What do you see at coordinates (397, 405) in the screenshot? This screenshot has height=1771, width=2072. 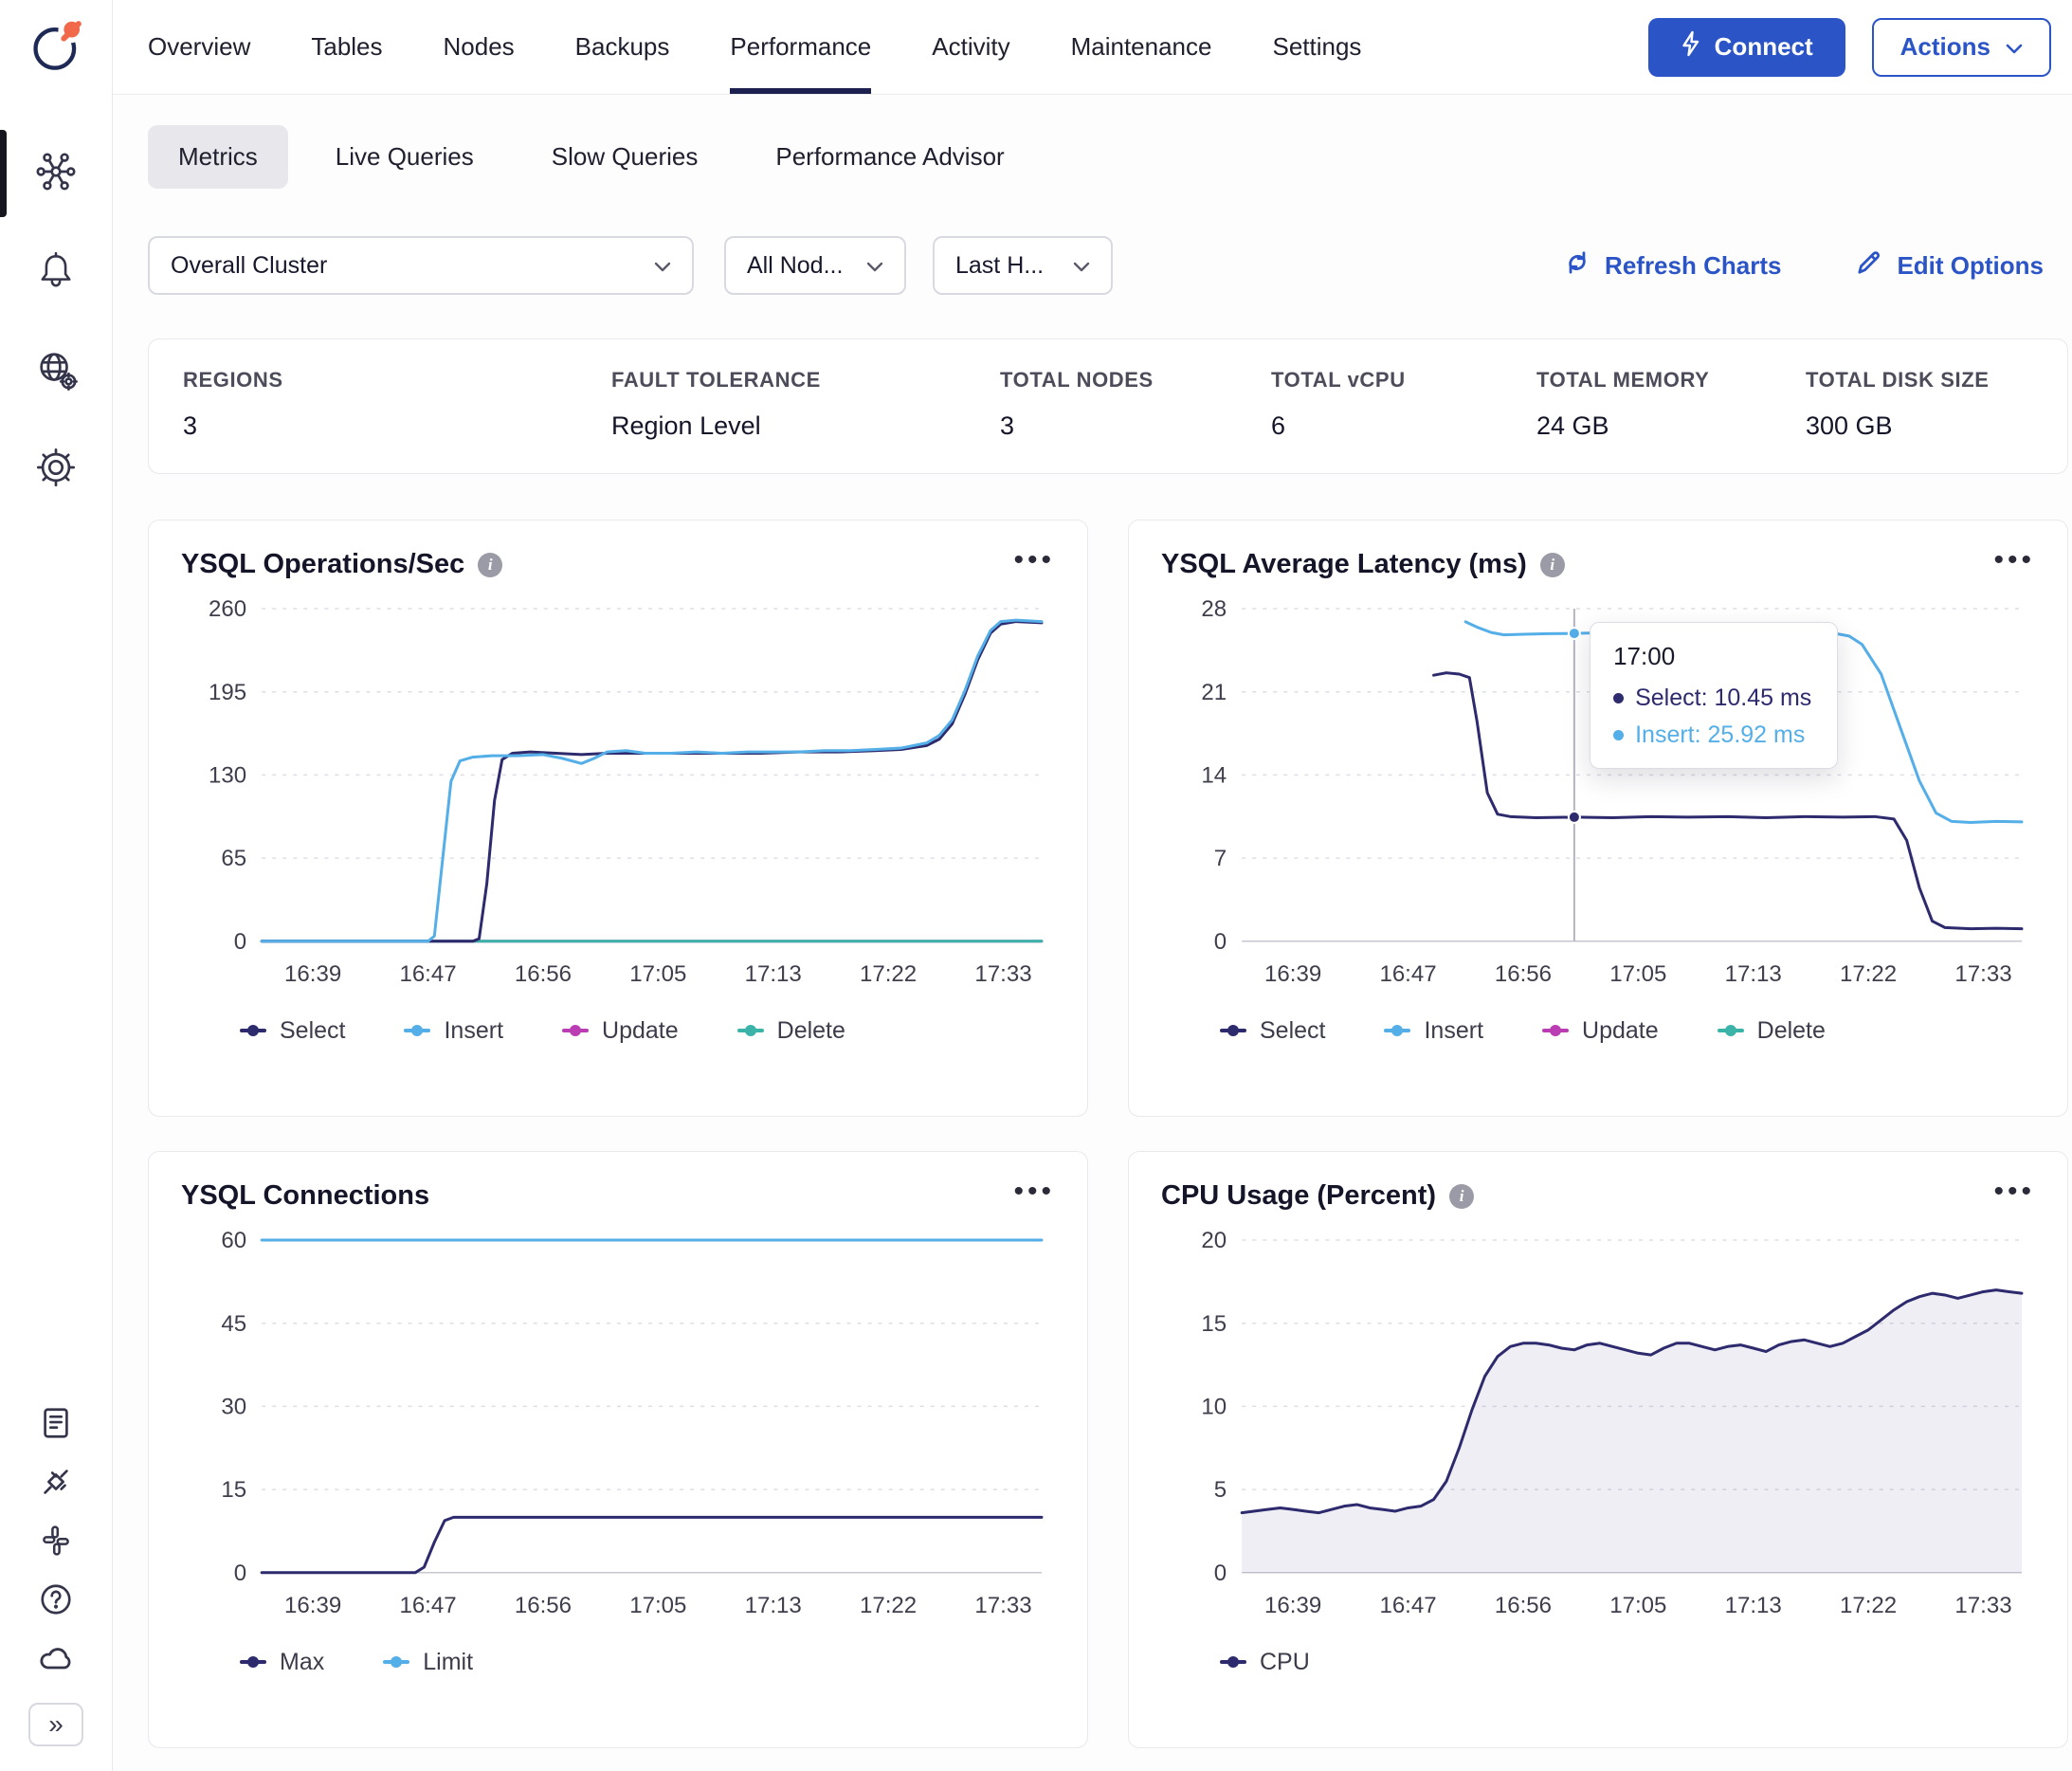 I see `stat-regions: REGIONS 3` at bounding box center [397, 405].